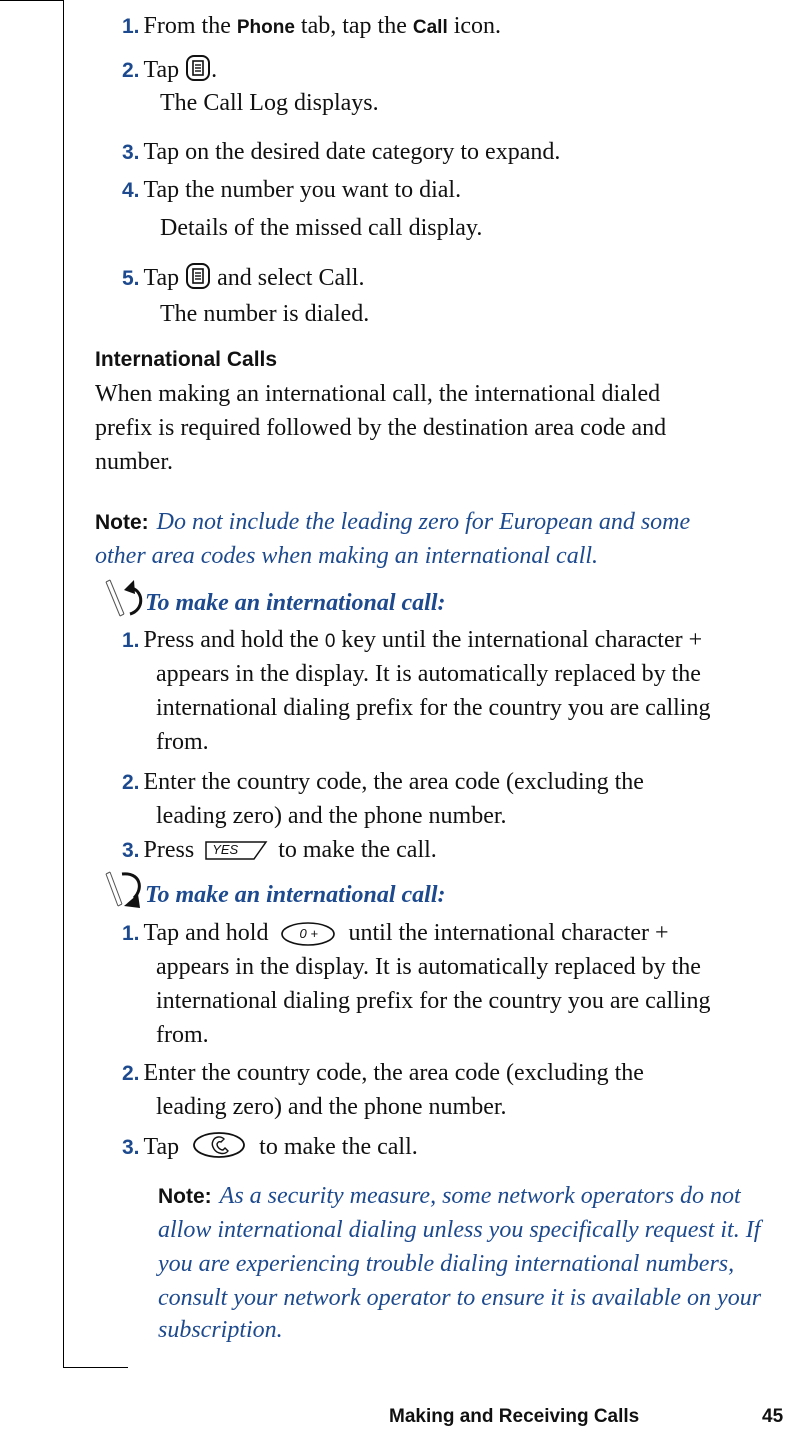 This screenshot has width=787, height=1439. What do you see at coordinates (265, 314) in the screenshot?
I see `step-5-result: The number is dialed.` at bounding box center [265, 314].